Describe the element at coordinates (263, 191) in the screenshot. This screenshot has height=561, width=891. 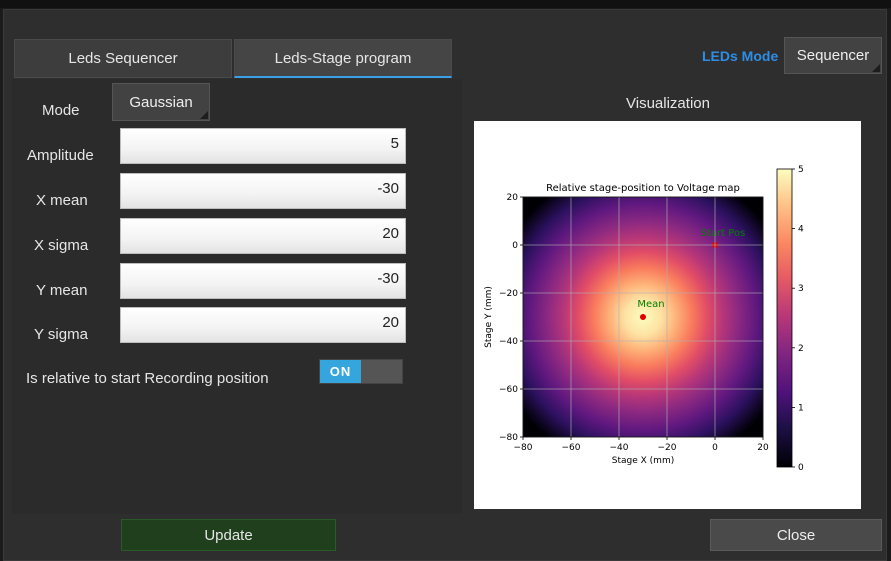
I see `x-mean-field: -30` at that location.